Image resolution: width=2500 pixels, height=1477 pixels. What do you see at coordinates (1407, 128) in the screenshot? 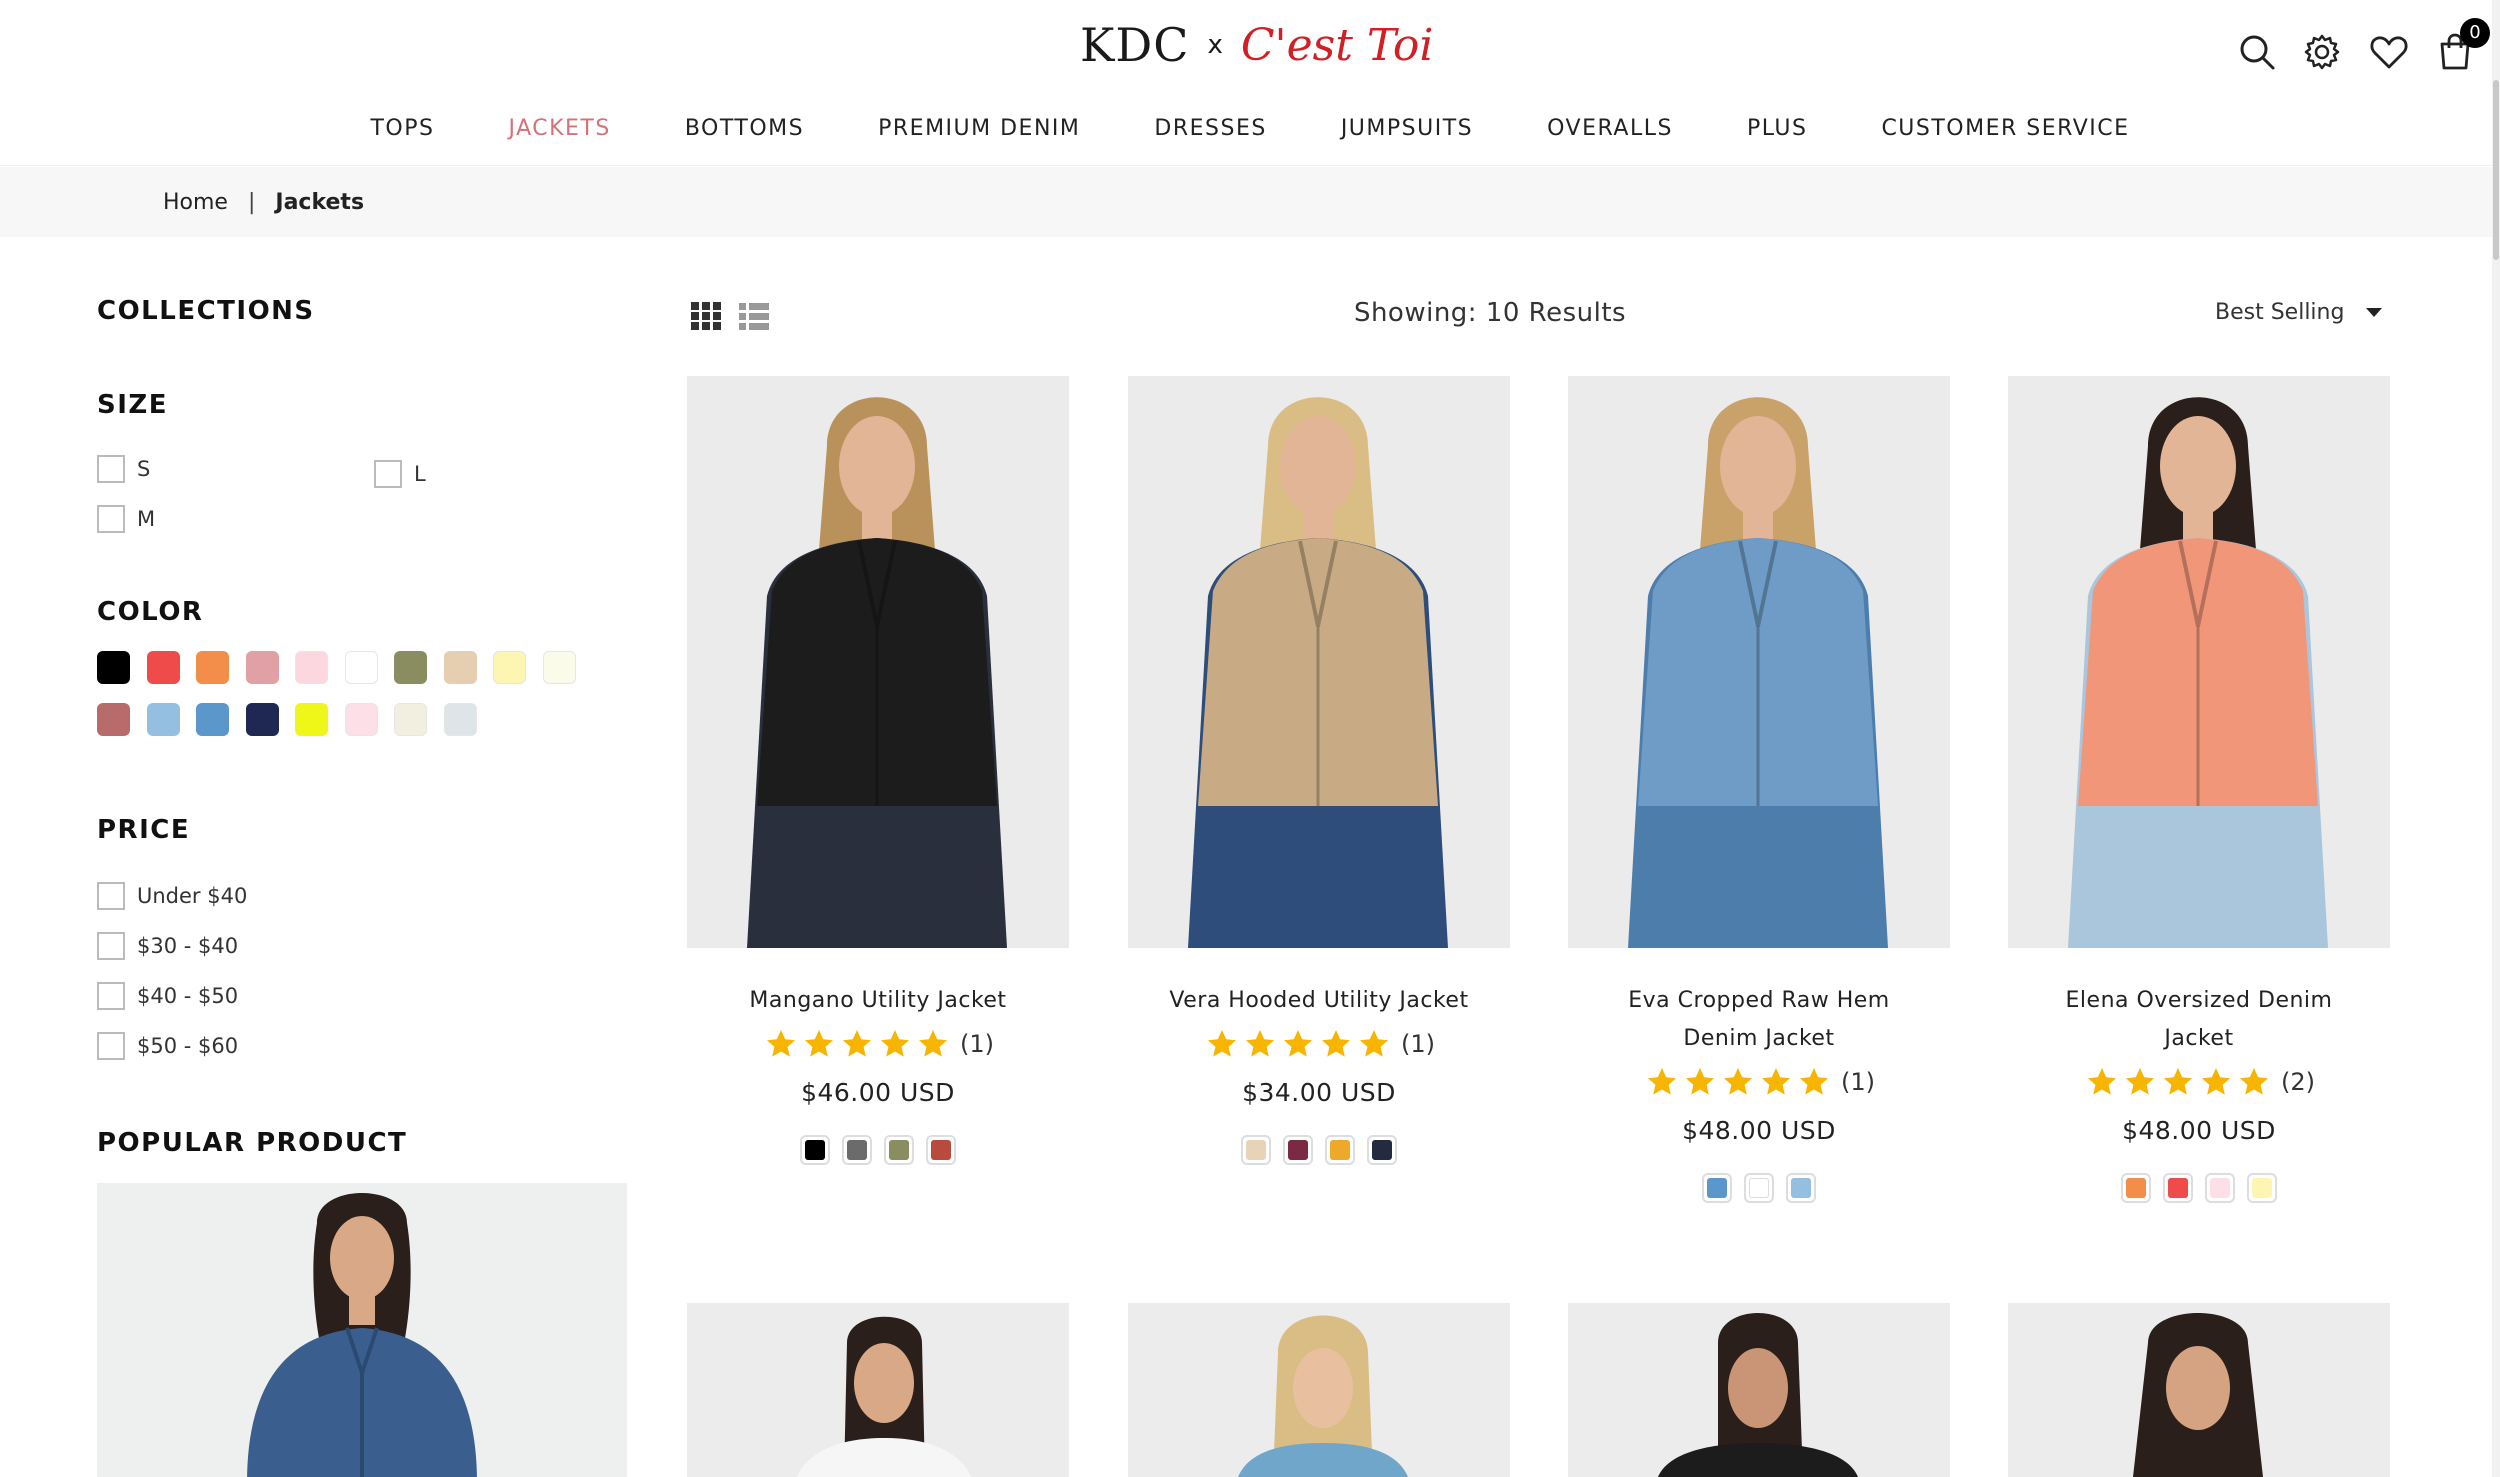
I see `nav-jumpsuits: JUMPSUITS` at bounding box center [1407, 128].